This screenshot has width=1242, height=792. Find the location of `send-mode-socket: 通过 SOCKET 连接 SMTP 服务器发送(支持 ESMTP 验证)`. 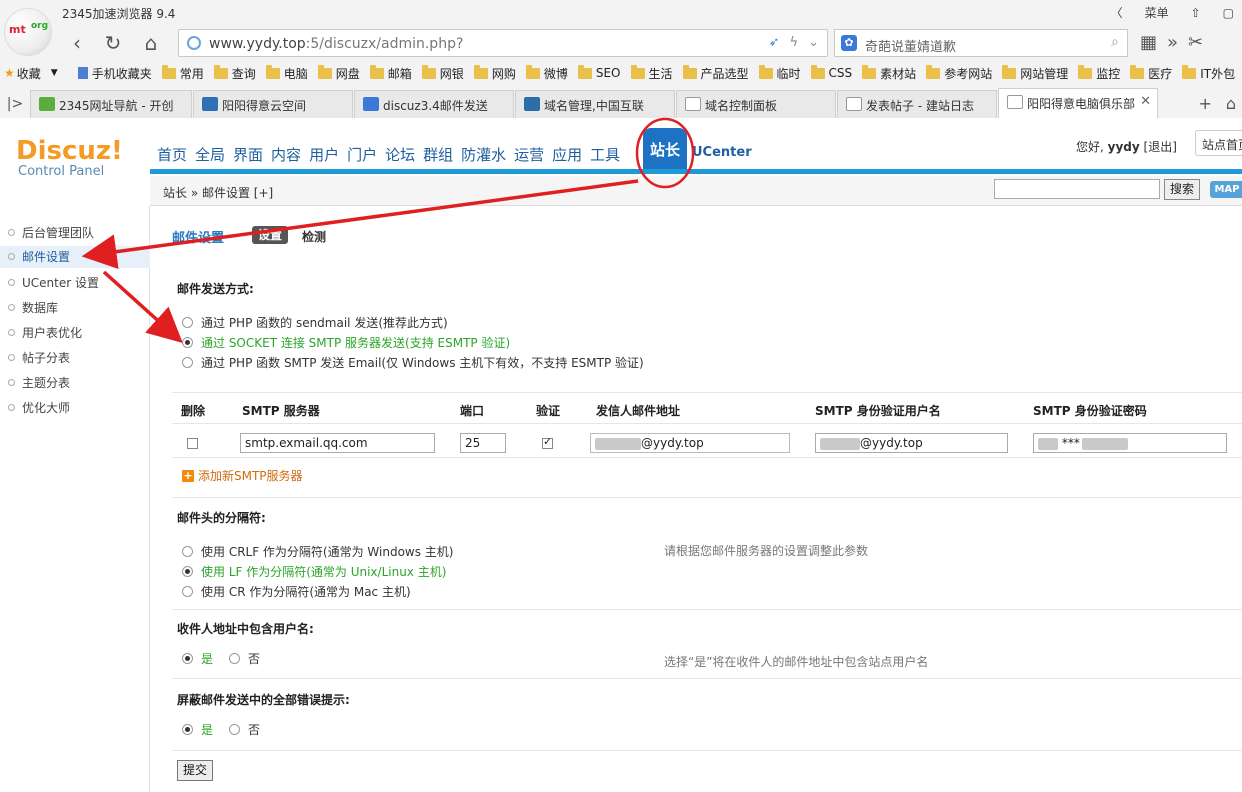

send-mode-socket: 通过 SOCKET 连接 SMTP 服务器发送(支持 ESMTP 验证) is located at coordinates (346, 342).